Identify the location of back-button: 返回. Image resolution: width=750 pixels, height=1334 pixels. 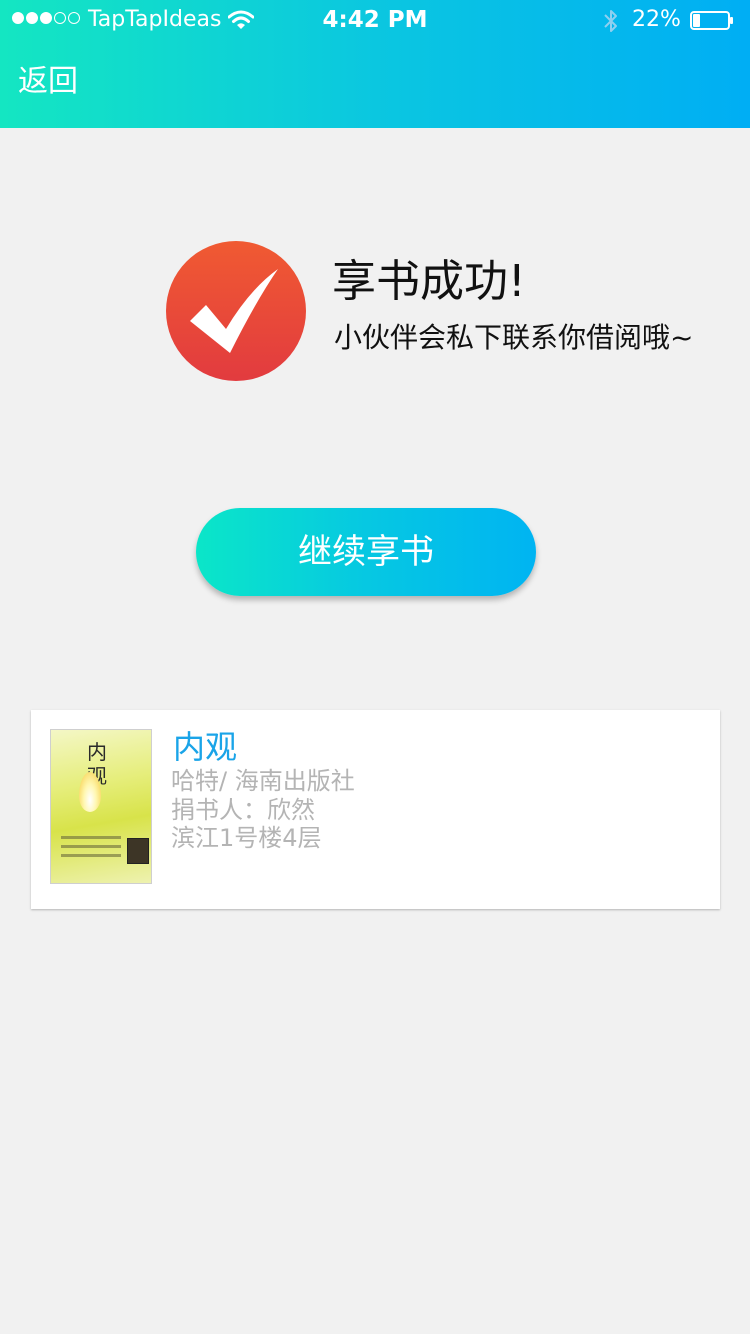
(48, 82).